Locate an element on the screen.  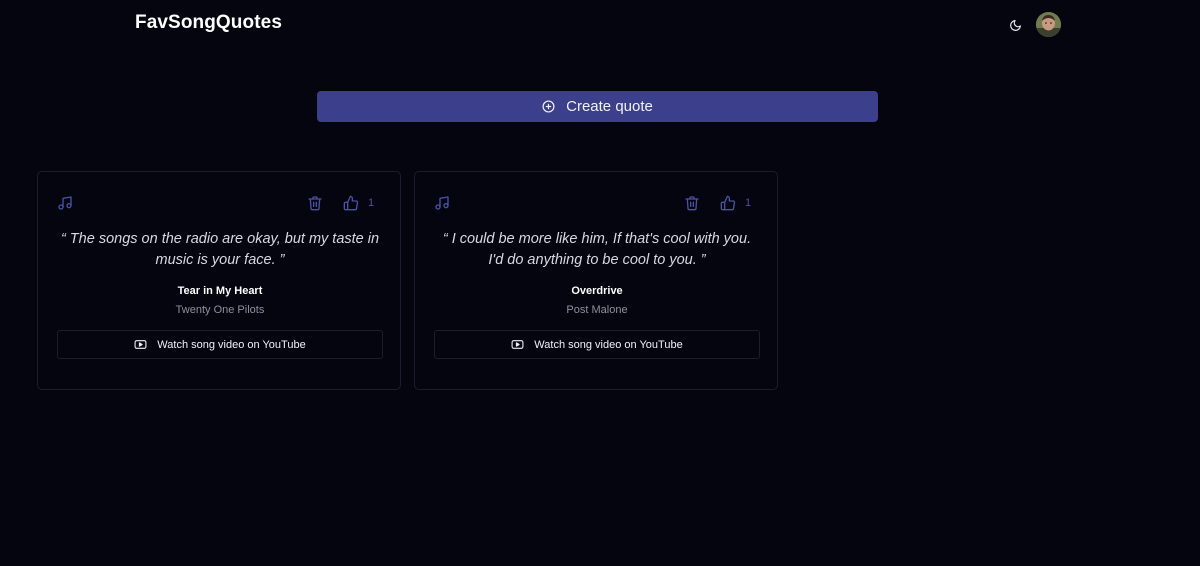
user-avatar is located at coordinates (1048, 24).